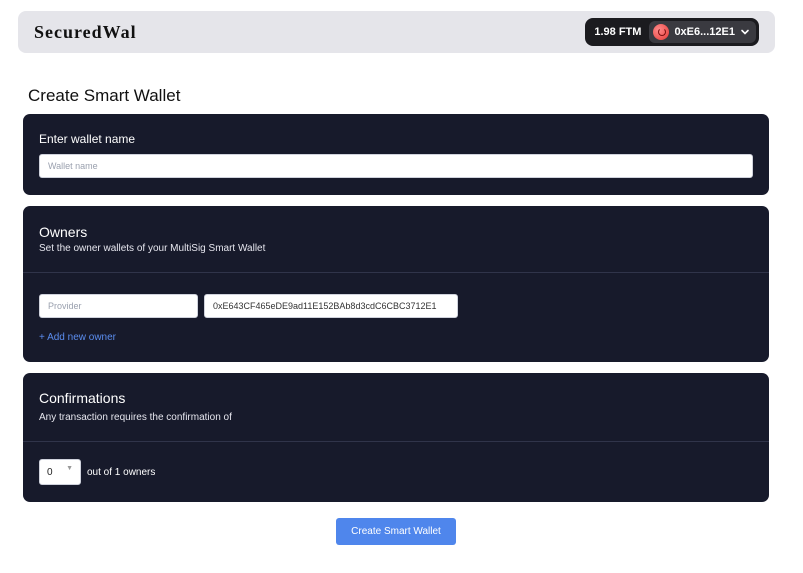 The image size is (803, 573). What do you see at coordinates (618, 32) in the screenshot?
I see `balance-label: 1.98 FTM` at bounding box center [618, 32].